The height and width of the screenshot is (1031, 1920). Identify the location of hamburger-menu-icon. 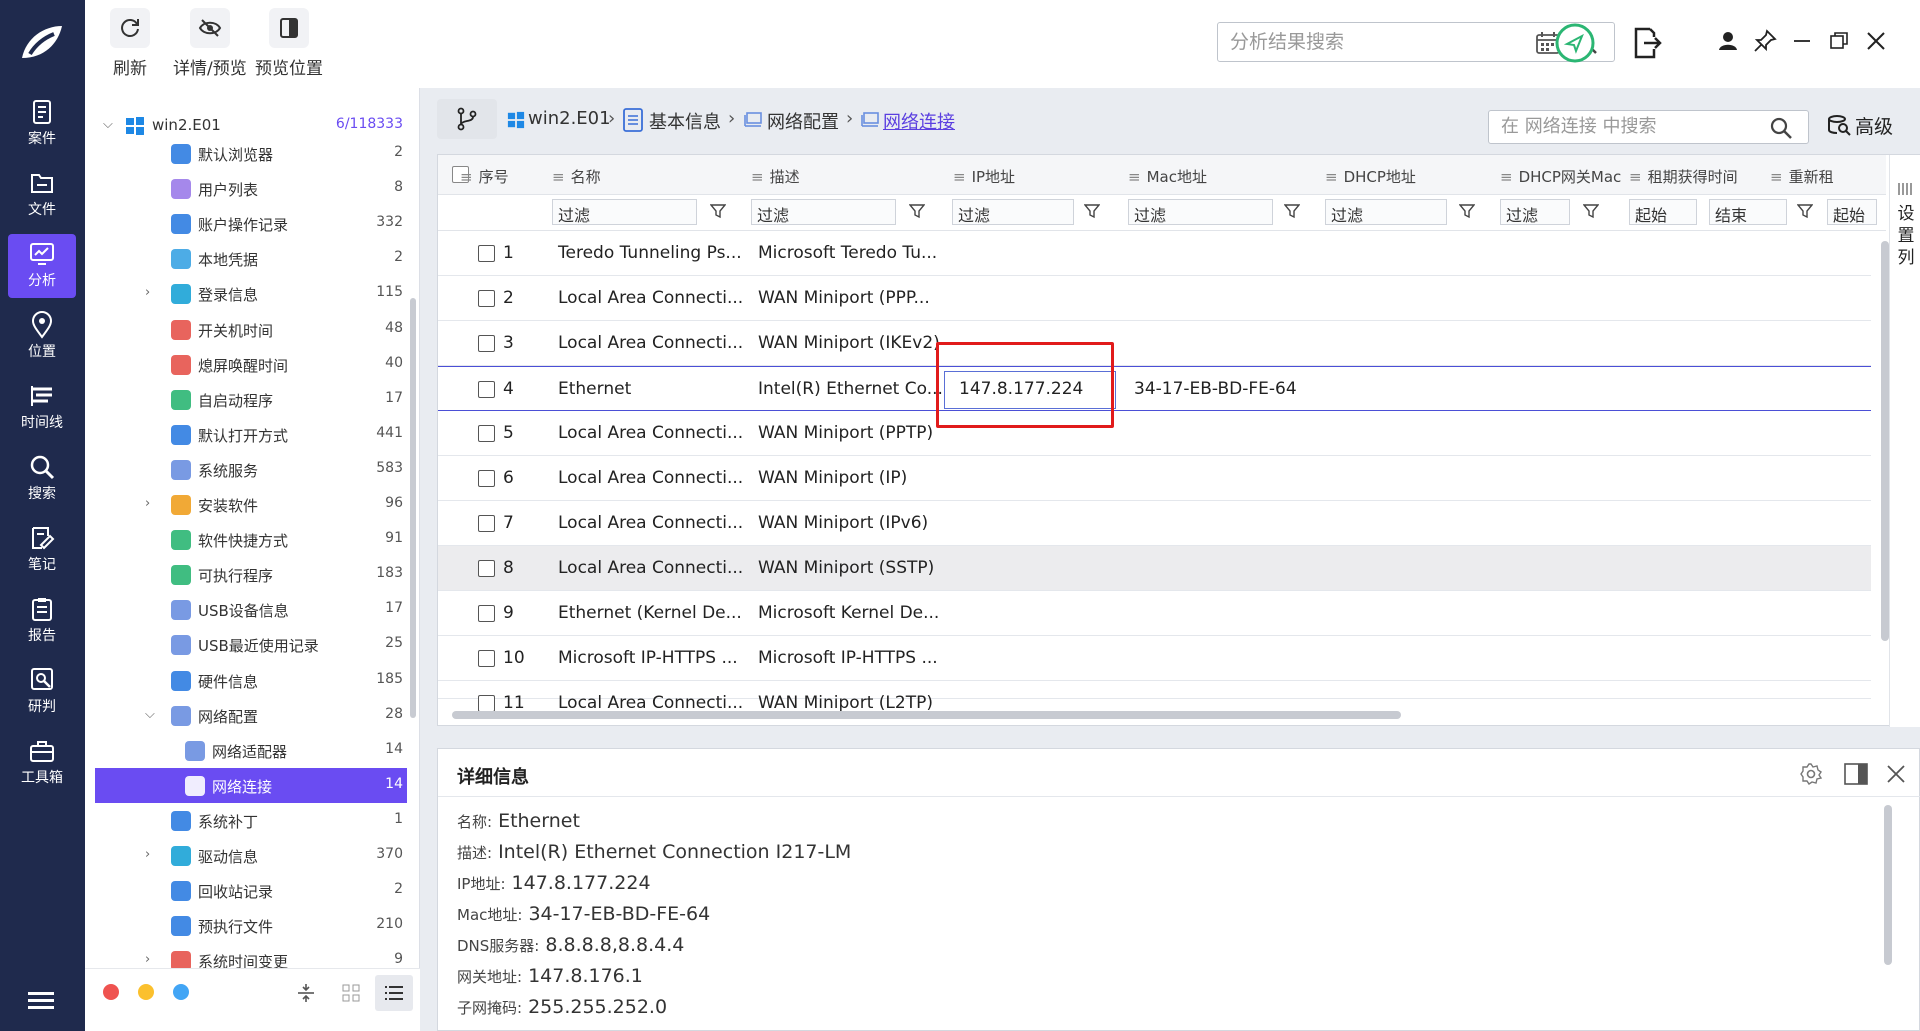
(41, 1001).